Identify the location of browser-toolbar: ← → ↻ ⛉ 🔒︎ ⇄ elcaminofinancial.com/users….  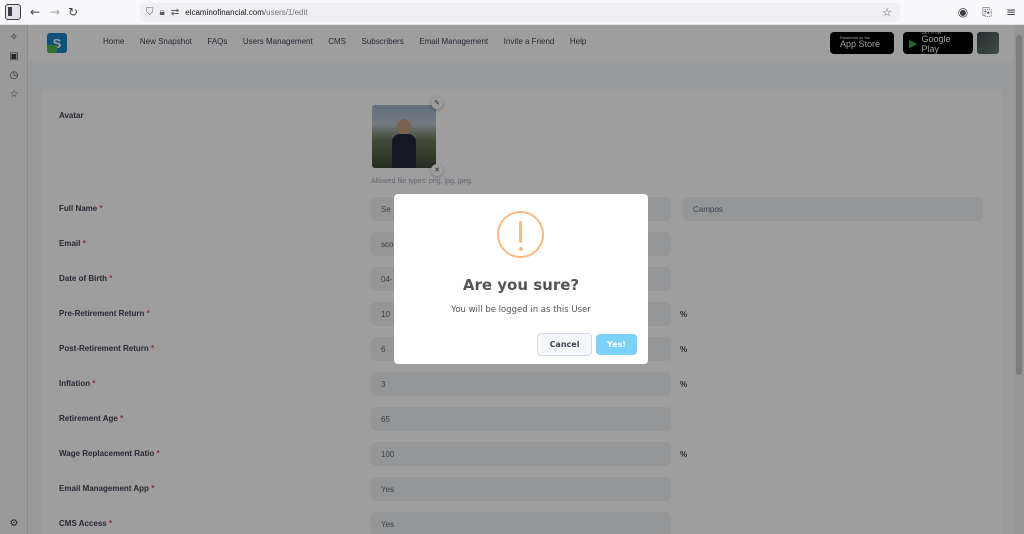
(512, 12).